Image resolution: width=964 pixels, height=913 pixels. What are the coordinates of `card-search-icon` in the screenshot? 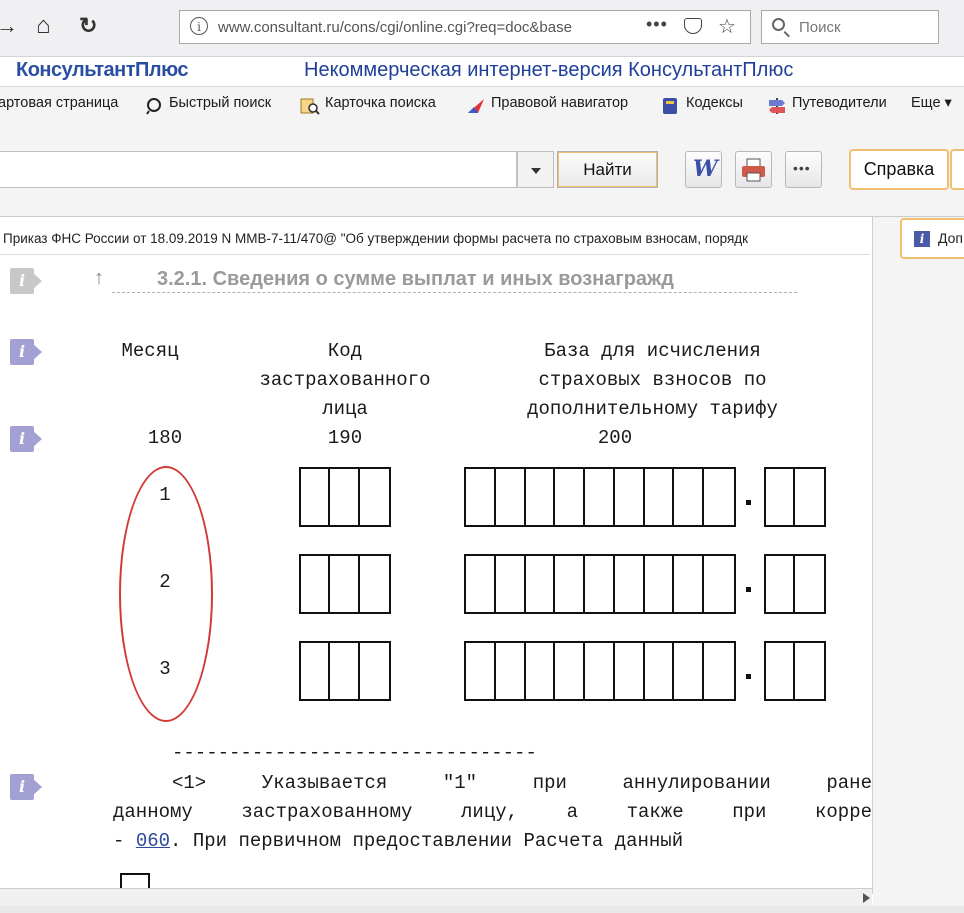 It's located at (310, 106).